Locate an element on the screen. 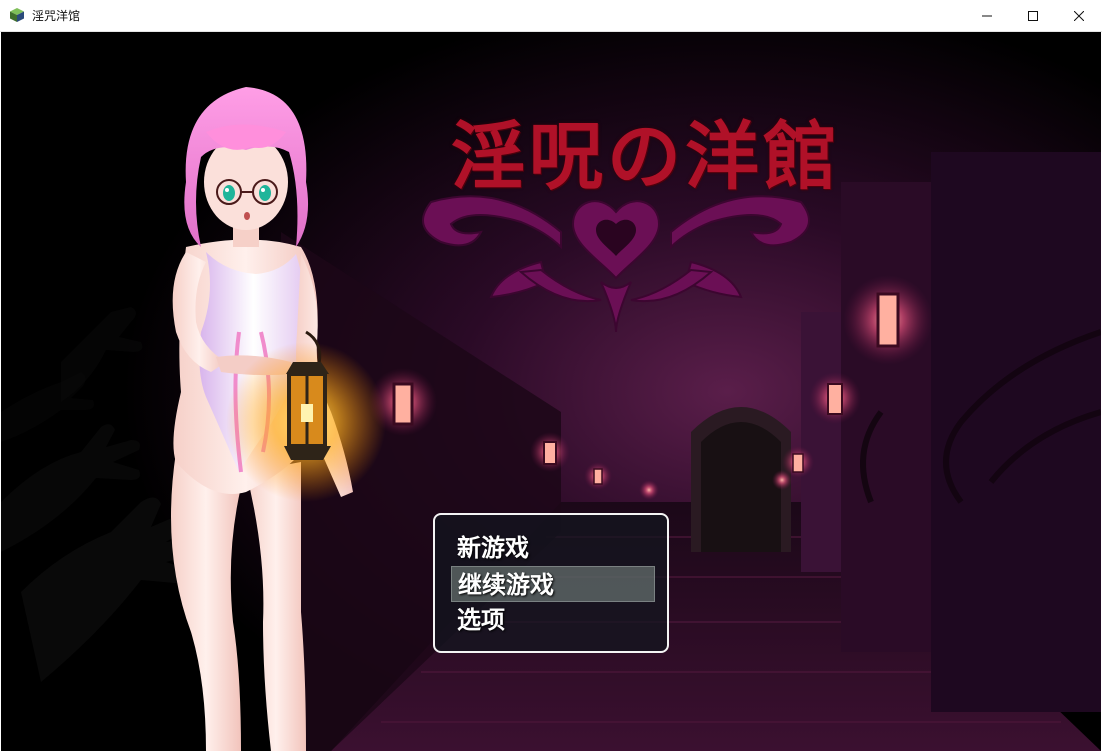  minimize-icon is located at coordinates (987, 15).